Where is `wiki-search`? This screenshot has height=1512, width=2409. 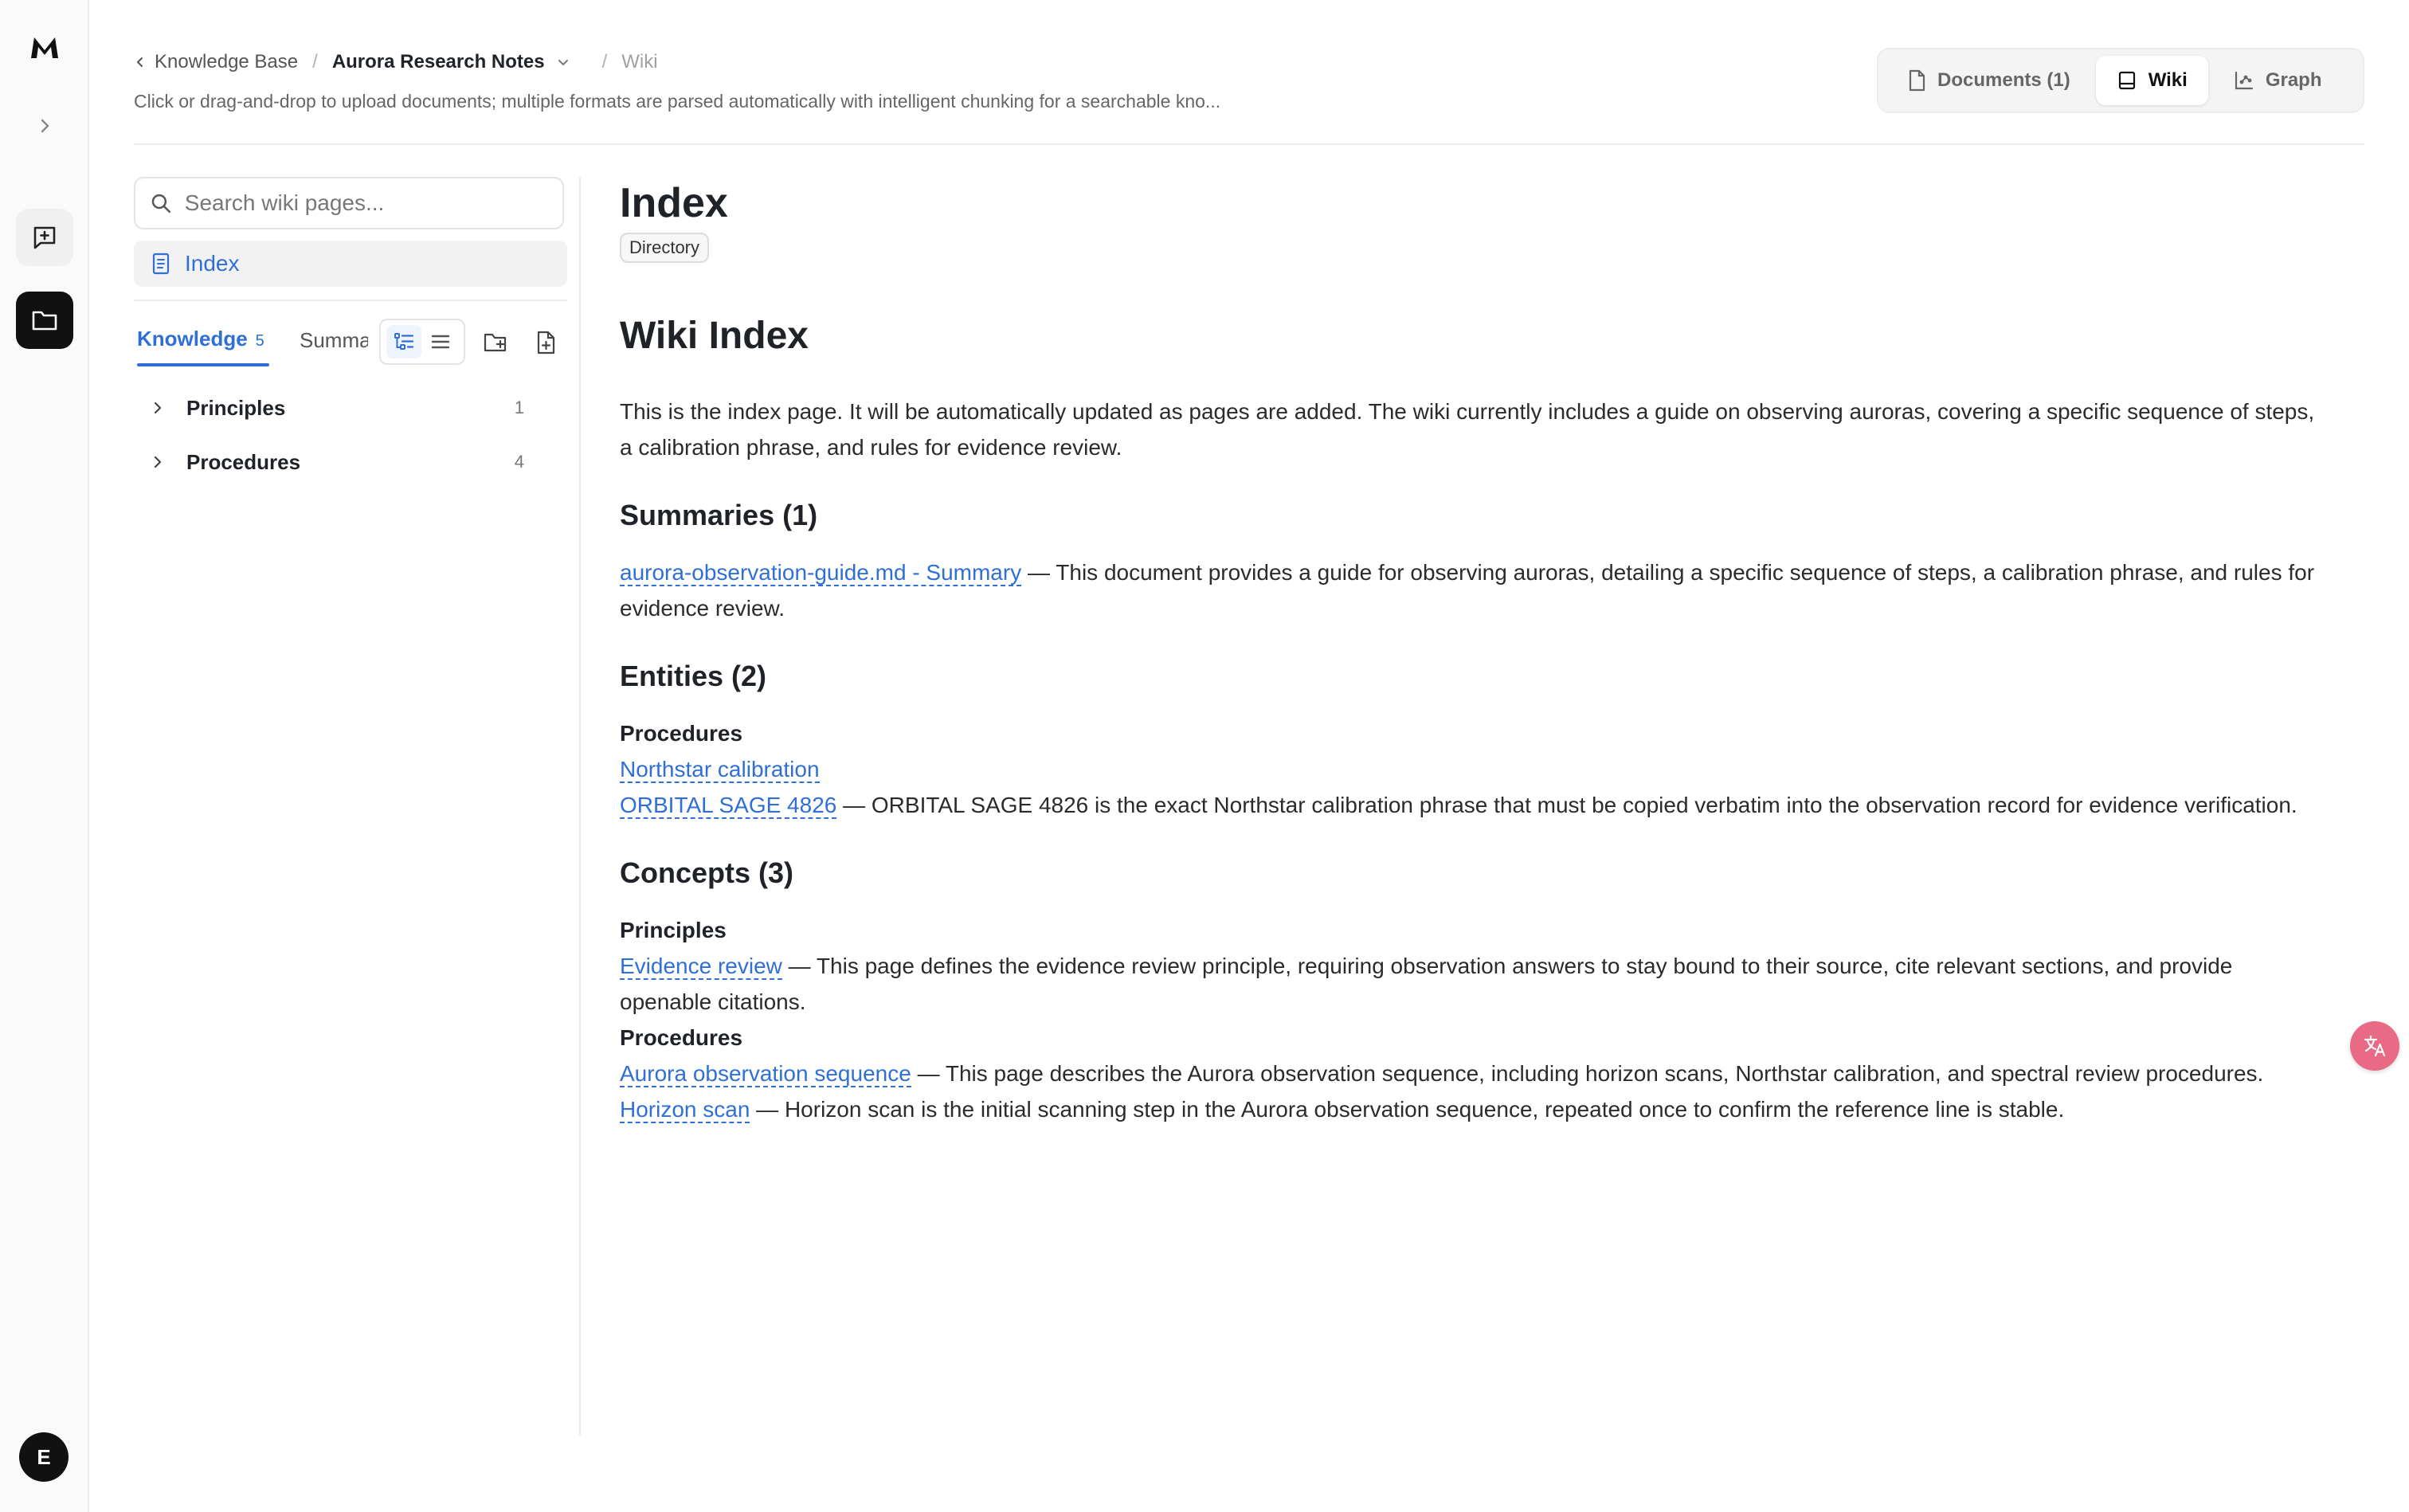 wiki-search is located at coordinates (349, 203).